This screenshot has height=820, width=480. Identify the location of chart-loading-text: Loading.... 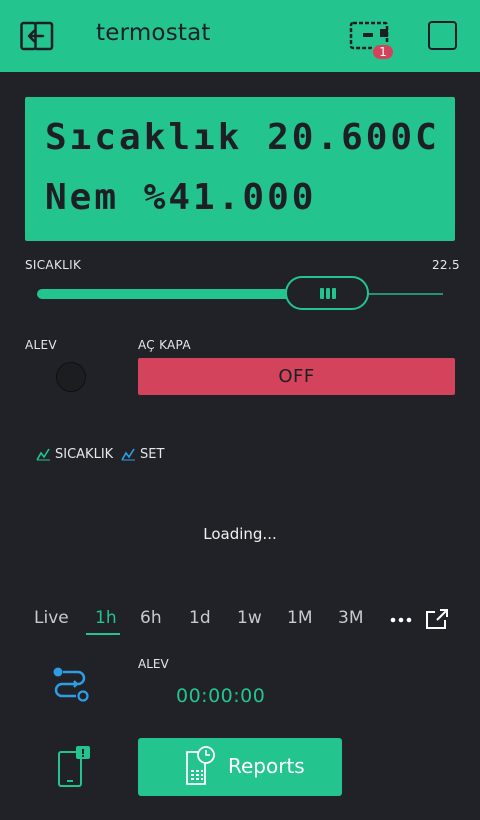
(240, 534).